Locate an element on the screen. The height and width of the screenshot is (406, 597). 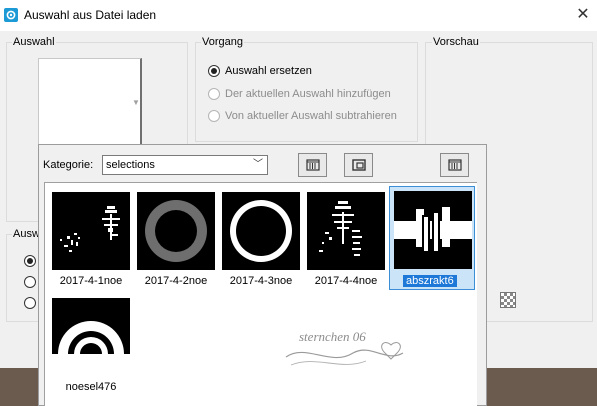
thumbnail-2017-4-3noe: 2017-4-3noe is located at coordinates (260, 240).